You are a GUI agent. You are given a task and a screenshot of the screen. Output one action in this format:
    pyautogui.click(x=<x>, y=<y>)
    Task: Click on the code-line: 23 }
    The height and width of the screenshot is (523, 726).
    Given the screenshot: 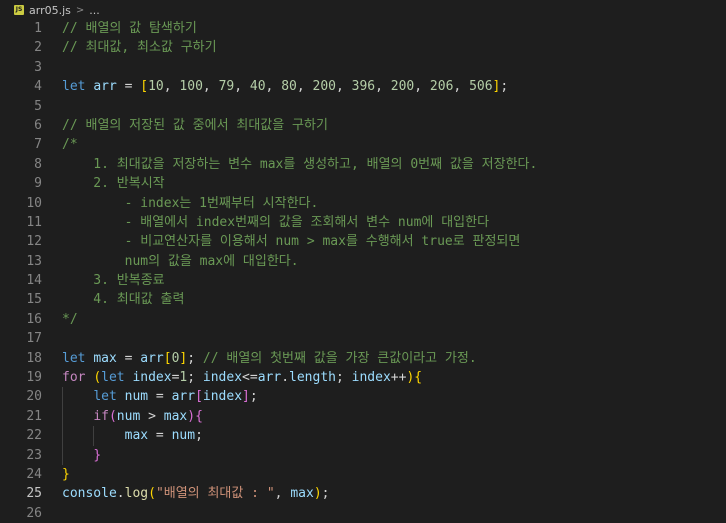 What is the action you would take?
    pyautogui.click(x=363, y=455)
    